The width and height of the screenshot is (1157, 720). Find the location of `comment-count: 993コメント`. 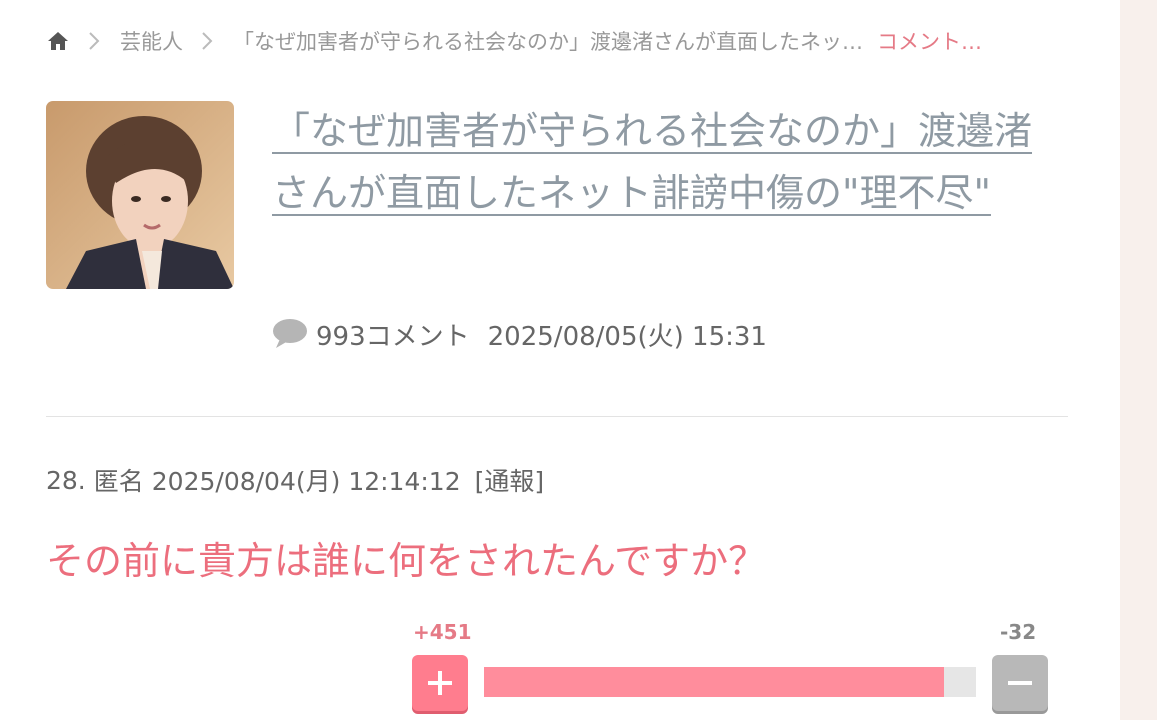

comment-count: 993コメント is located at coordinates (393, 336).